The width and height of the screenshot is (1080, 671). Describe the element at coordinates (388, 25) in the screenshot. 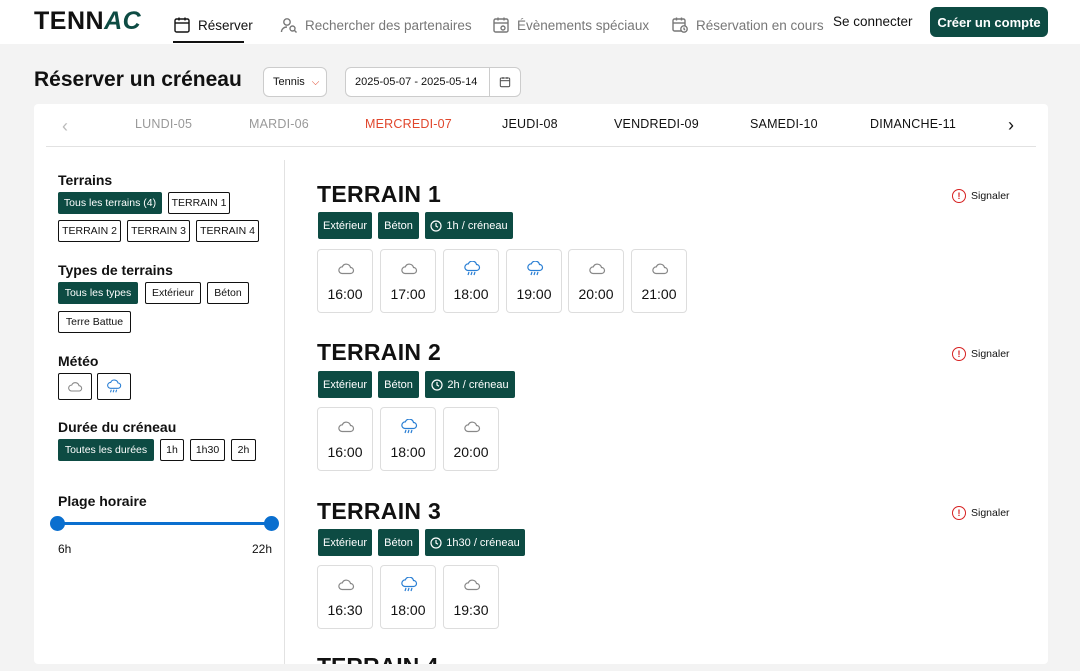

I see `nav-label: Rechercher des partenaires` at that location.